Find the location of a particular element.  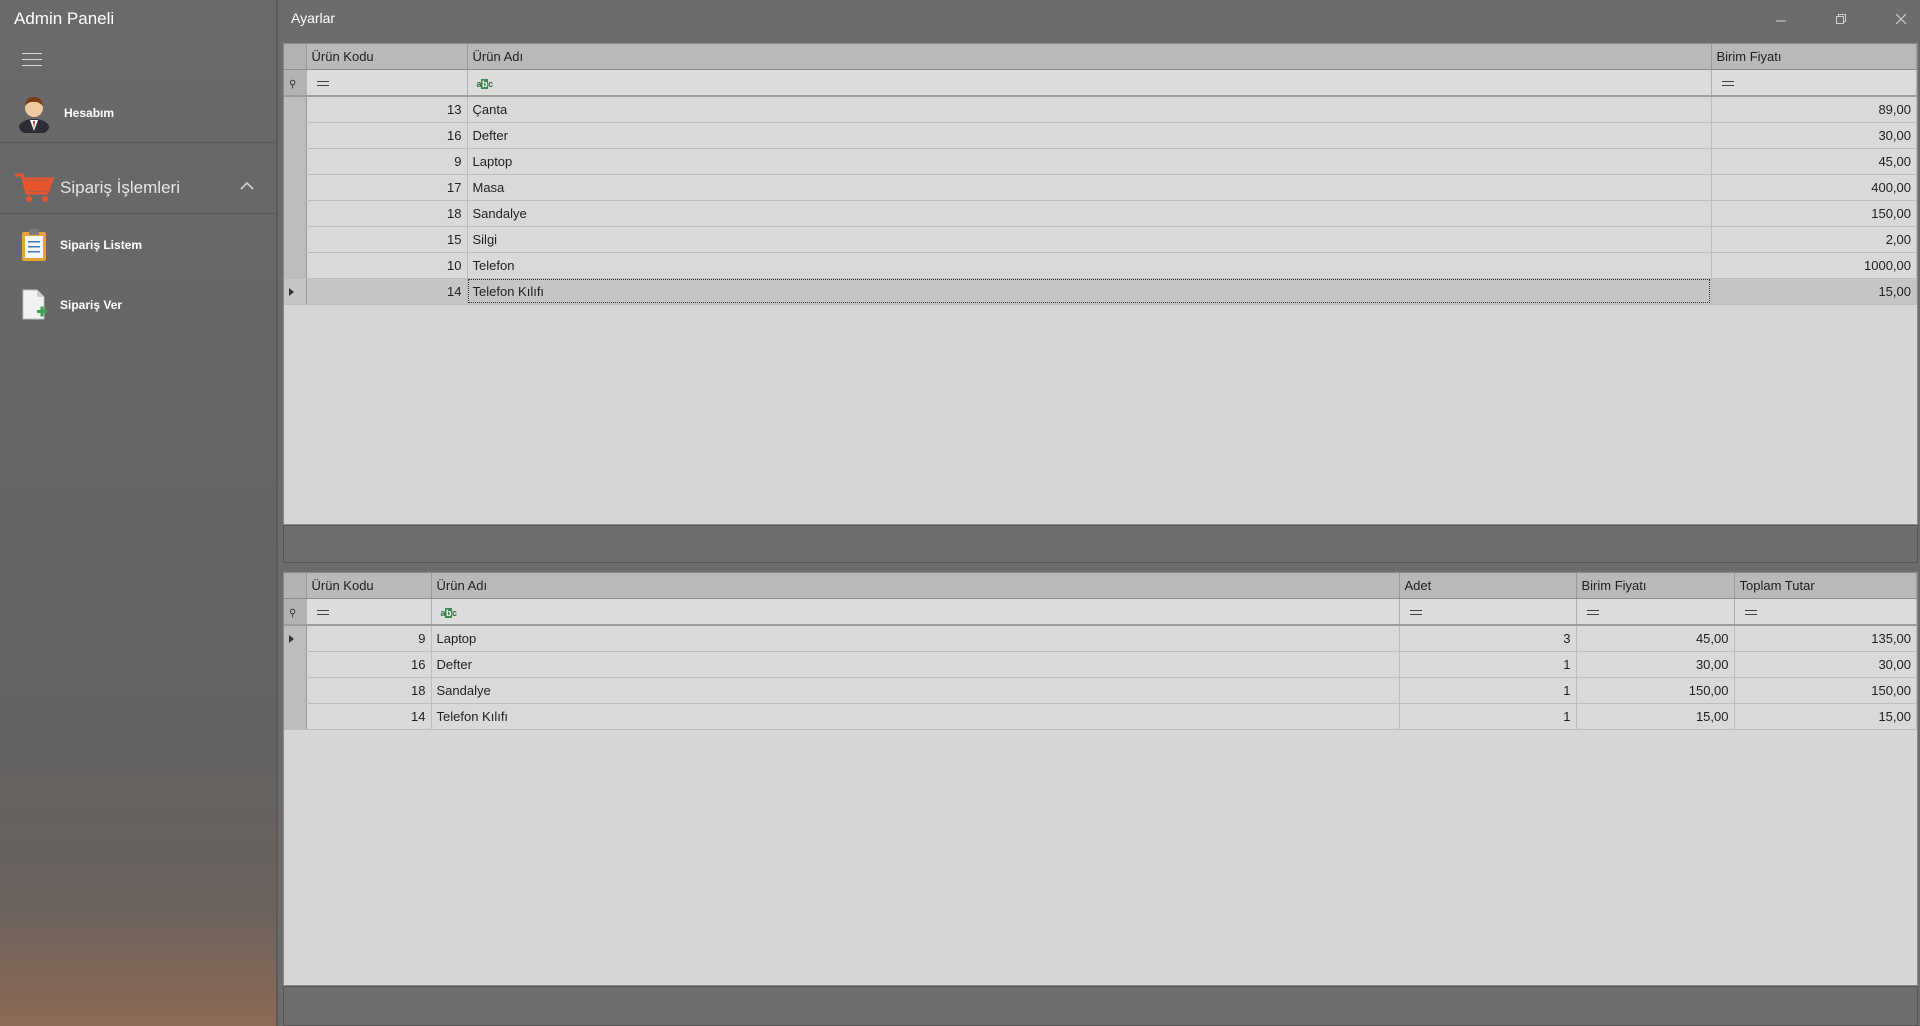

cell-urun-adi: Silgi is located at coordinates (1089, 239).